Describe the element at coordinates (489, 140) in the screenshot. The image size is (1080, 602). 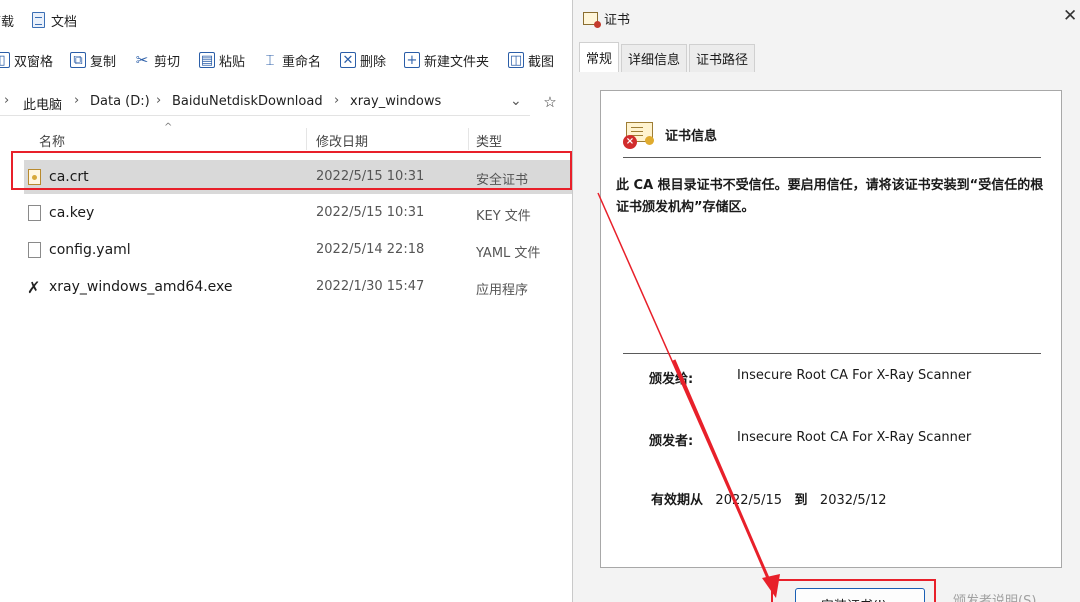
I see `column-type: 类型` at that location.